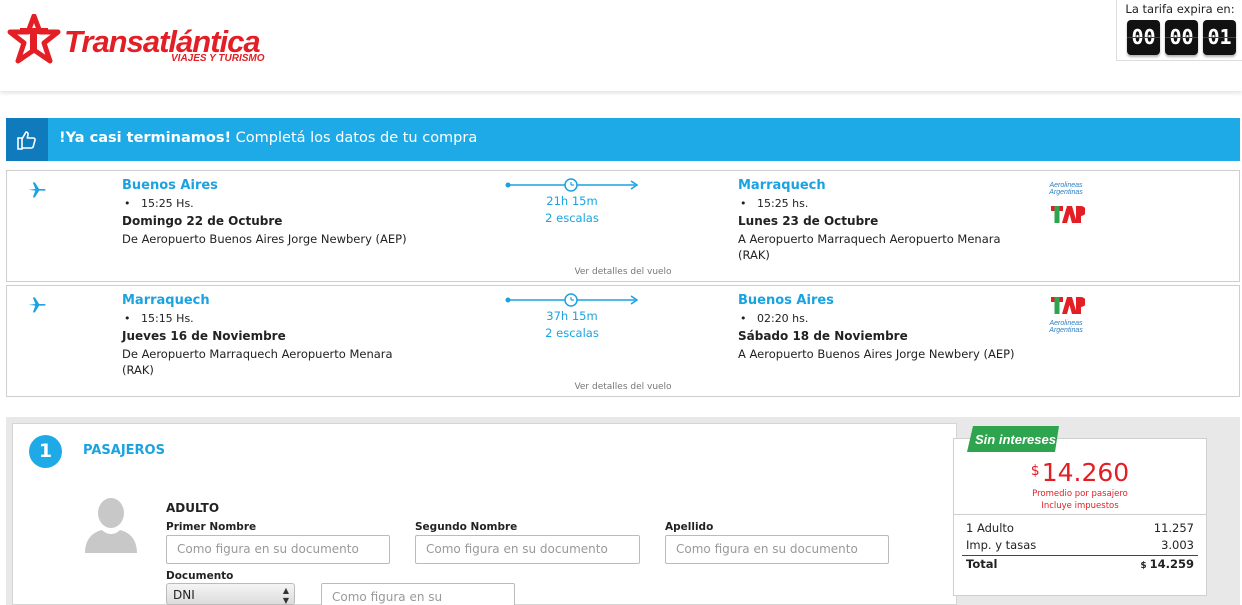  What do you see at coordinates (138, 370) in the screenshot?
I see `origin-airport-code: (RAK)` at bounding box center [138, 370].